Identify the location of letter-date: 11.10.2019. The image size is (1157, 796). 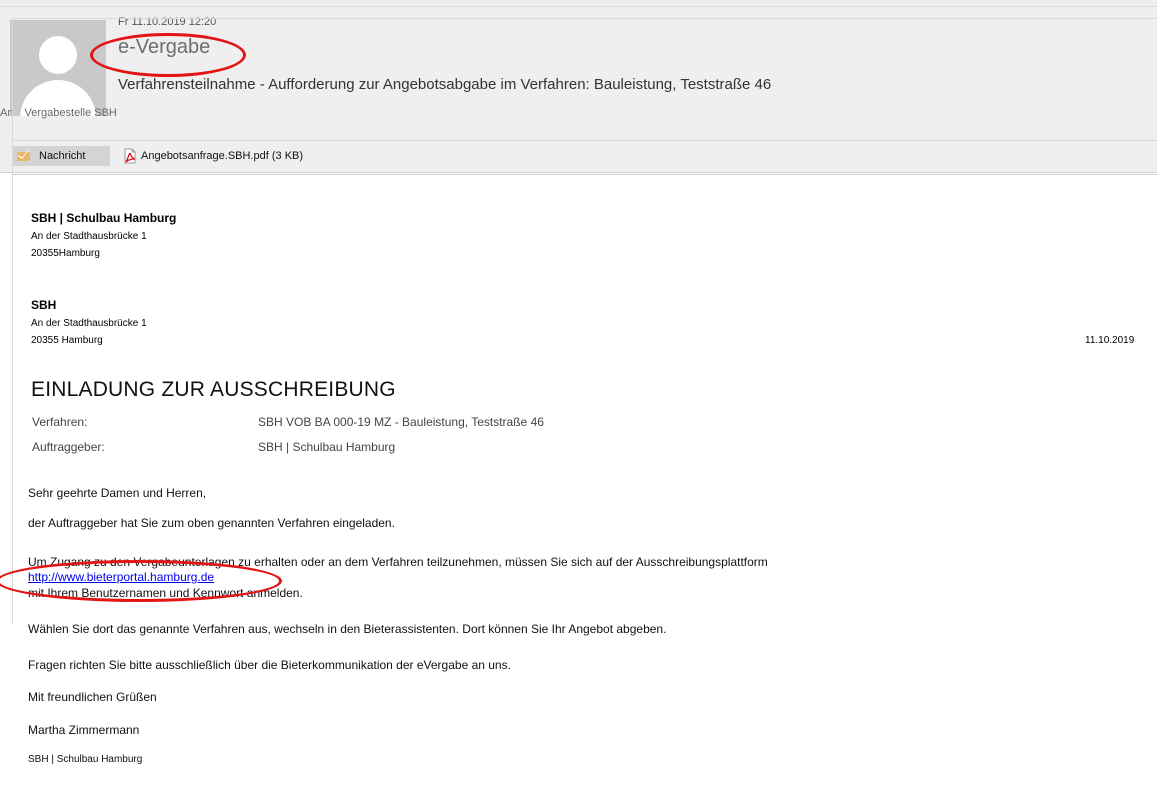
(1110, 340).